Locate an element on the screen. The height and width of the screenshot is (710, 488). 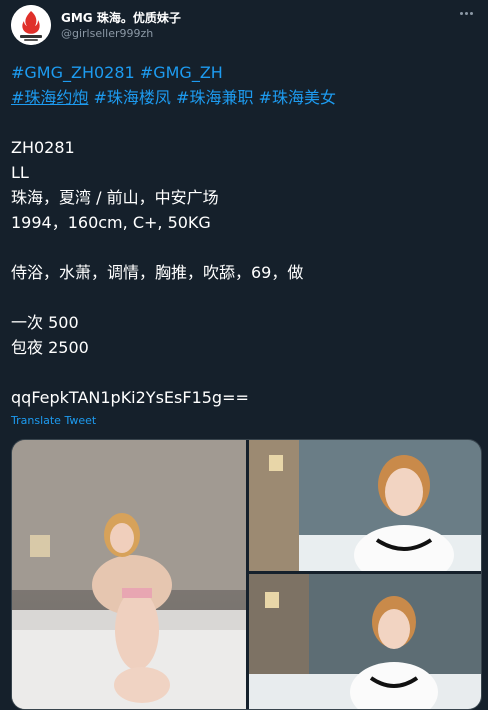
hashtag-link: #珠海约炮 is located at coordinates (49, 97).